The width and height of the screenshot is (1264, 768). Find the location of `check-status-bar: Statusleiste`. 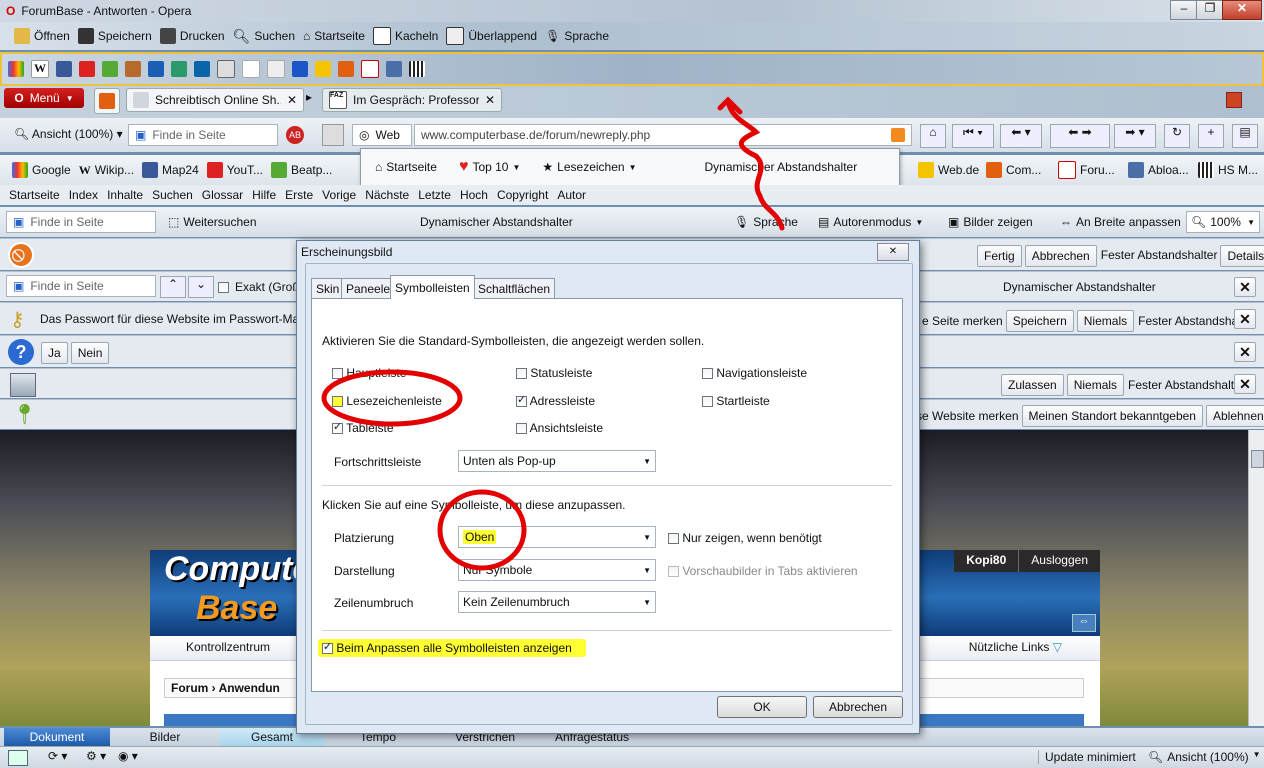

check-status-bar: Statusleiste is located at coordinates (554, 373).